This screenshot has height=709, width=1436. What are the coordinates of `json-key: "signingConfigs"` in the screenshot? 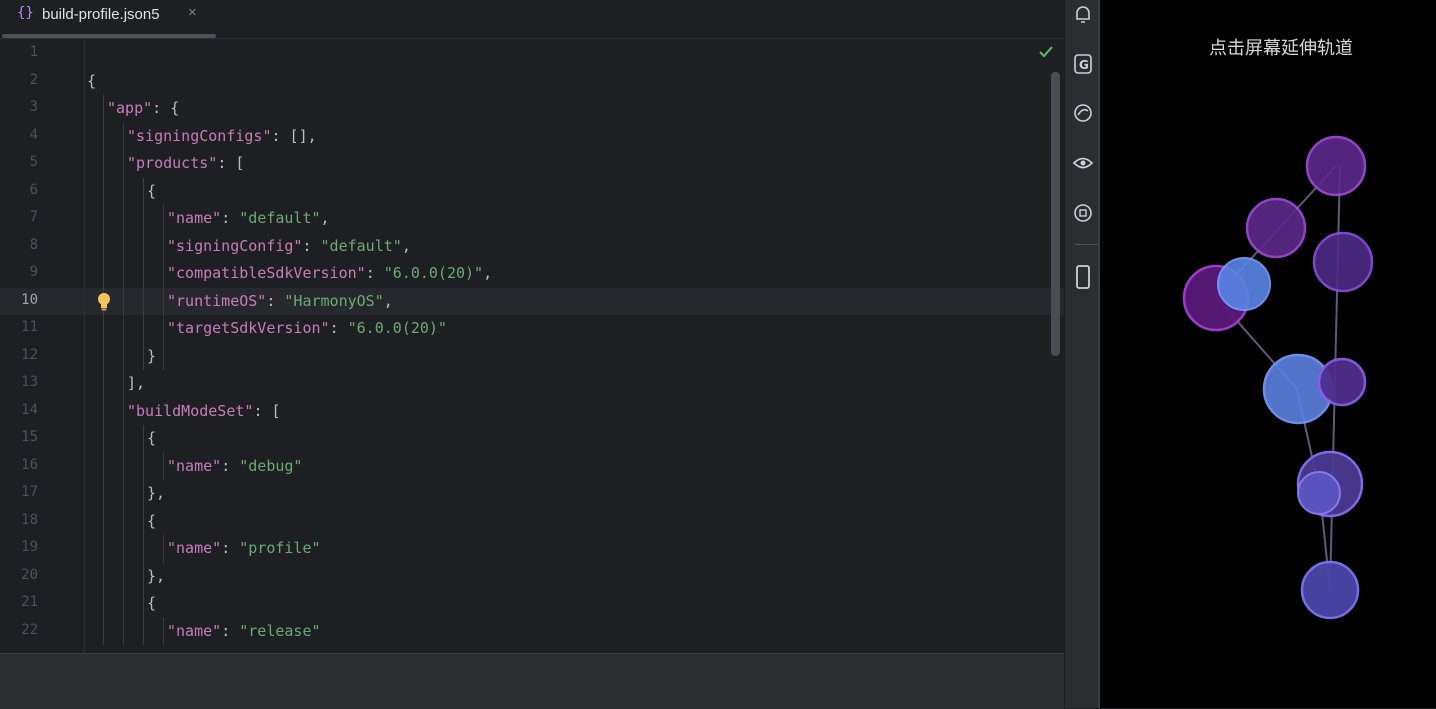 It's located at (199, 135).